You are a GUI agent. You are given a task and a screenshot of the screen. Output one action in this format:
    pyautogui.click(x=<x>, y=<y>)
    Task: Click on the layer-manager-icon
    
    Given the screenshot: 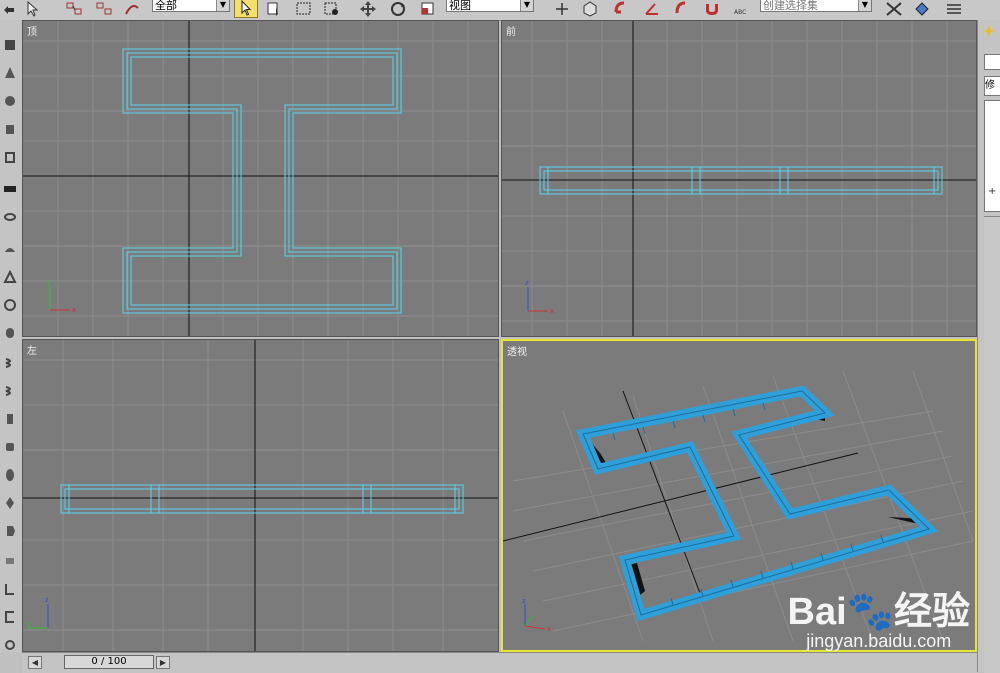 What is the action you would take?
    pyautogui.click(x=954, y=9)
    